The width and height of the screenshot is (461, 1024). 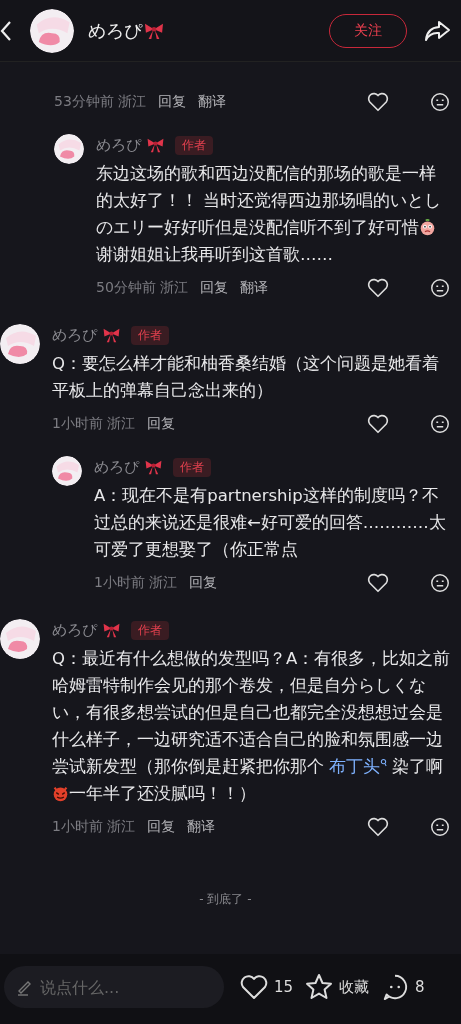 I want to click on star-icon, so click(x=319, y=987).